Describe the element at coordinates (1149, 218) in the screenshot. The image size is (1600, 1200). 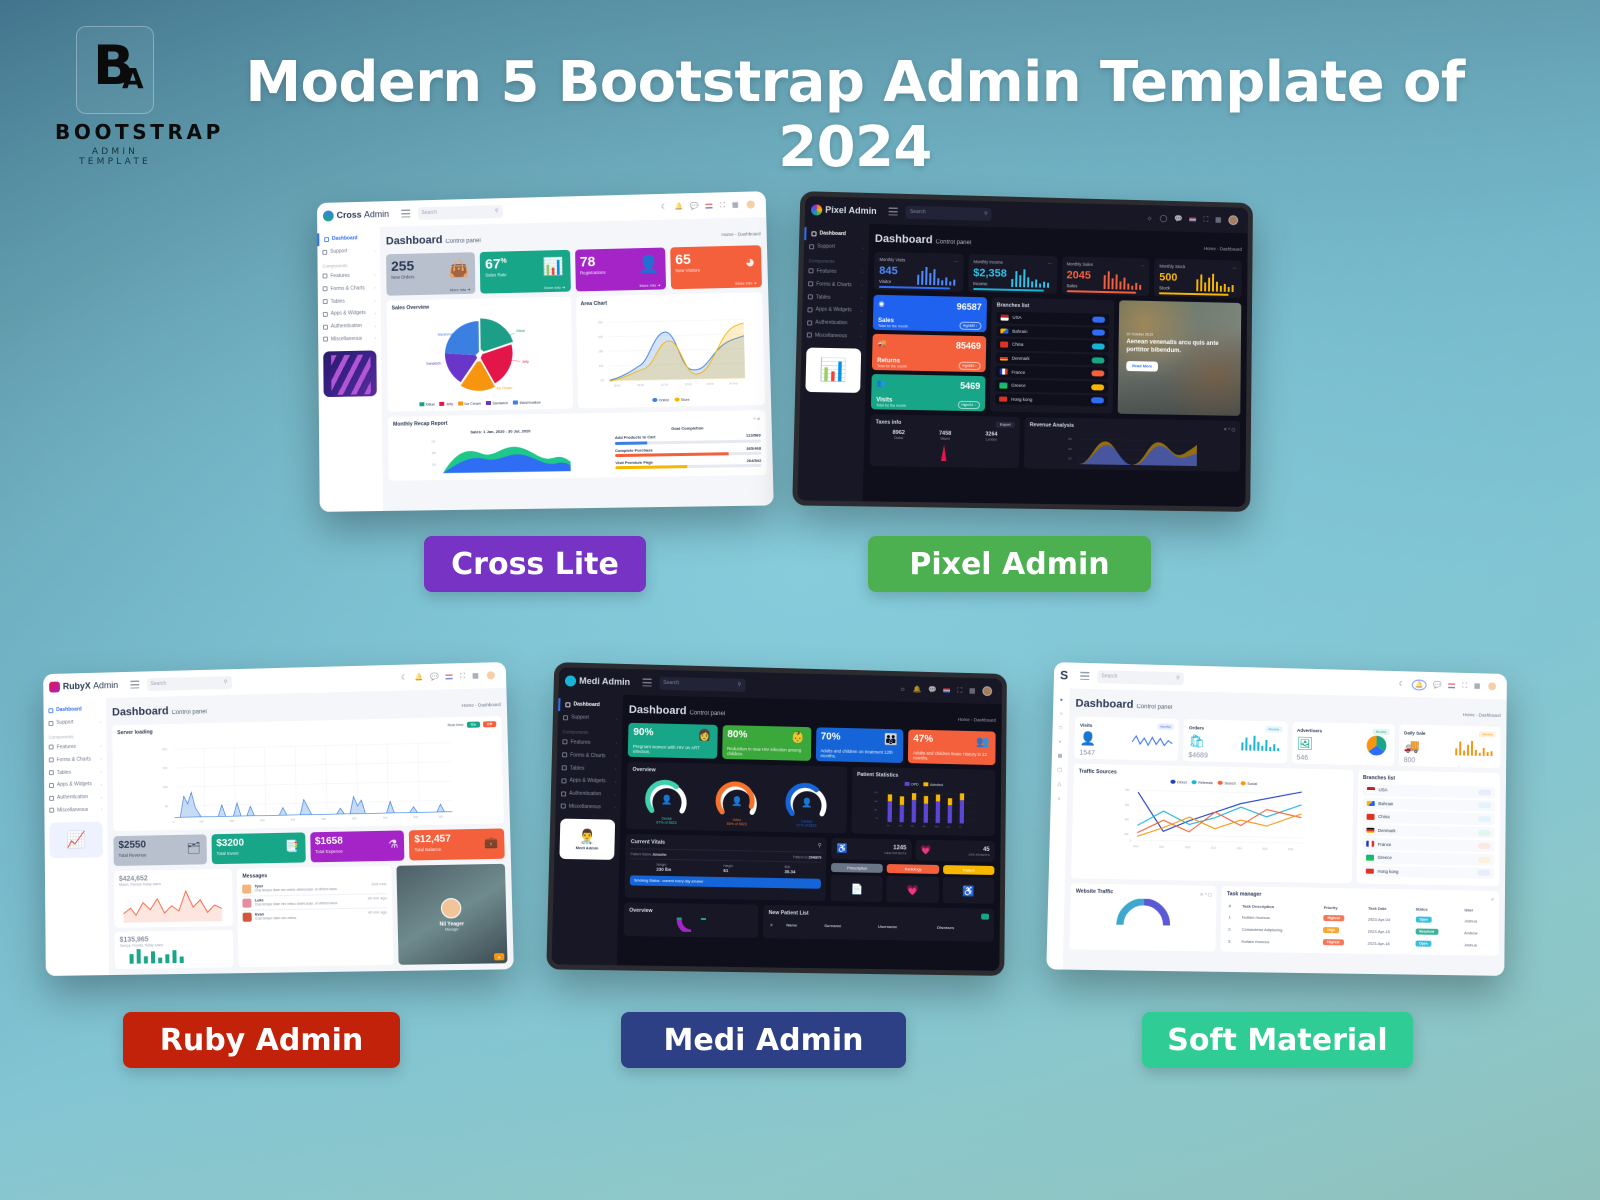
I see `sun-icon: ☼` at that location.